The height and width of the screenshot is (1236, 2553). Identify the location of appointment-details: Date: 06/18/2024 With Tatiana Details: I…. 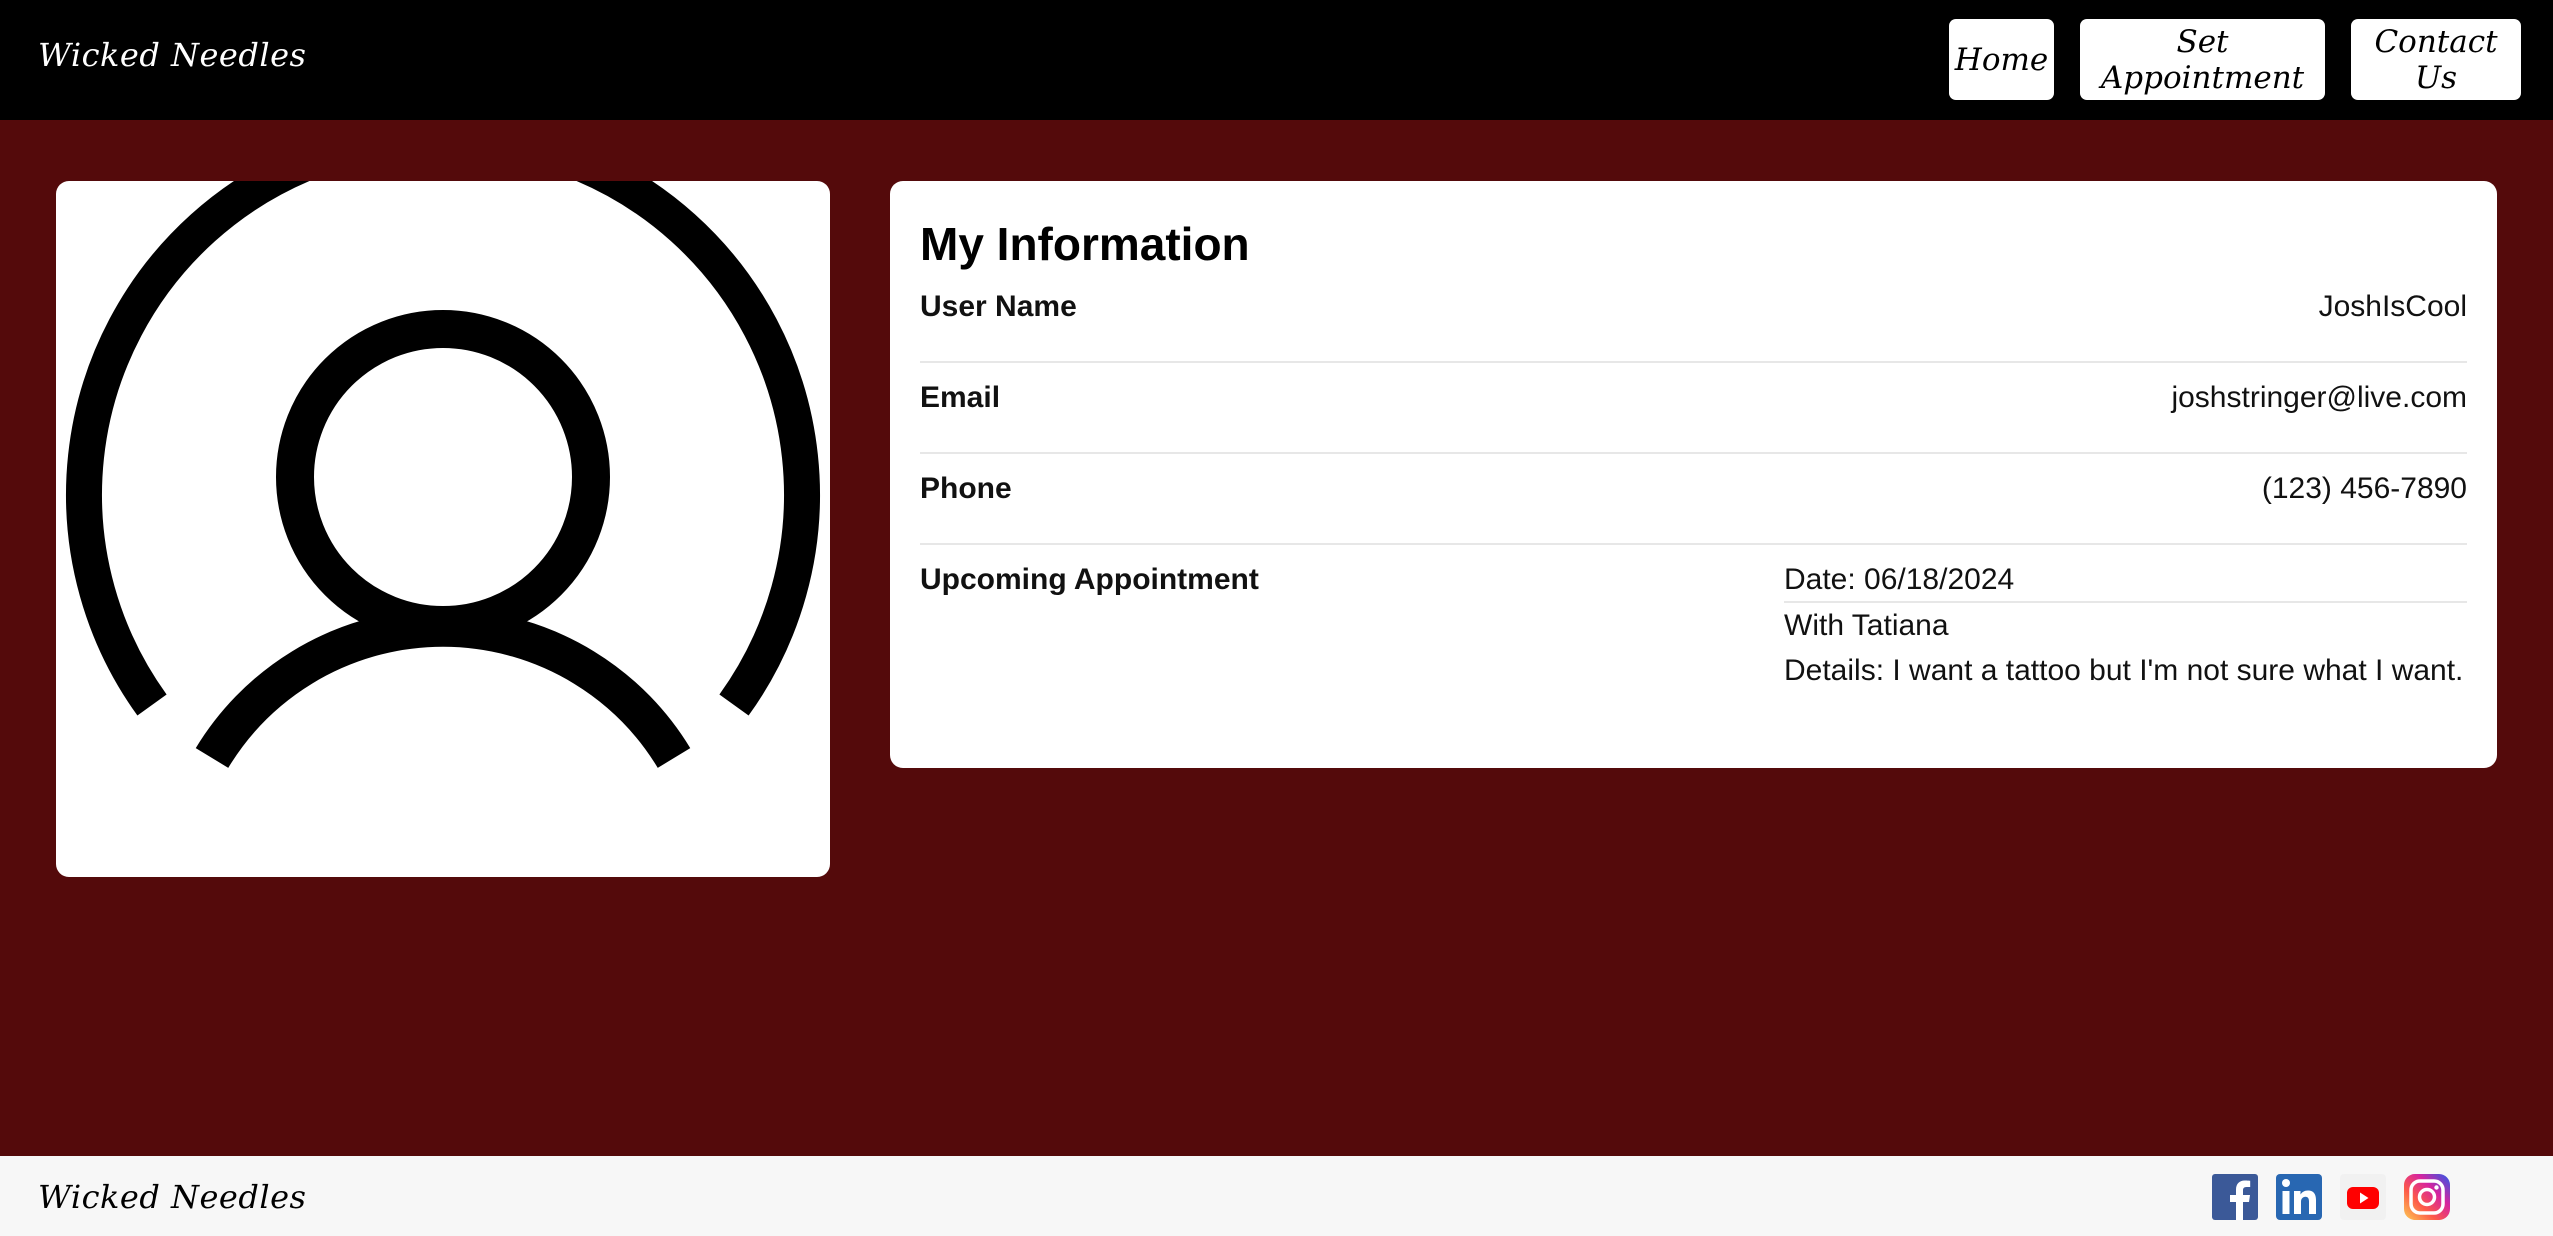
(2125, 625).